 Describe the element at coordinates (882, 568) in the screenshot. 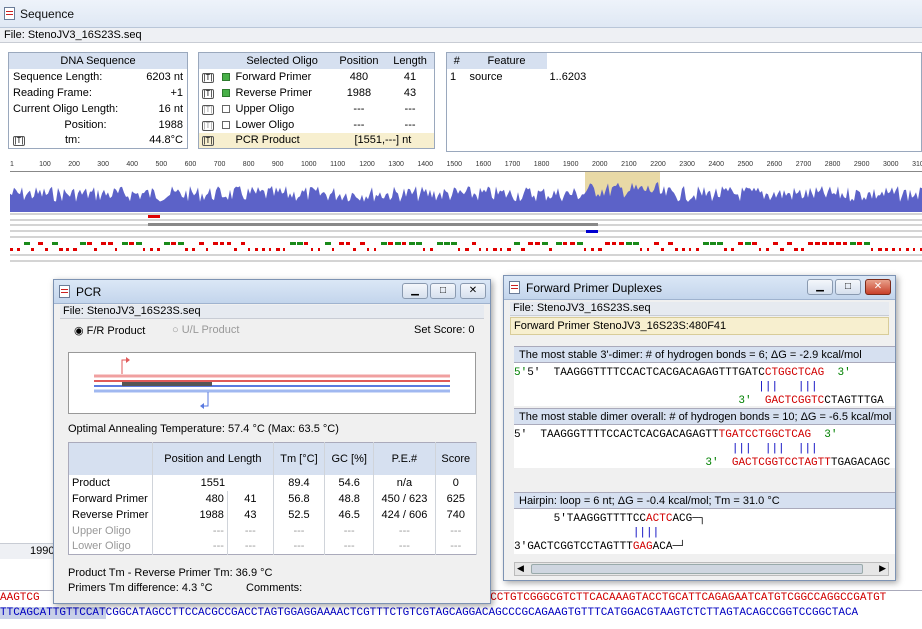

I see `scroll-right-arrow: ▶` at that location.